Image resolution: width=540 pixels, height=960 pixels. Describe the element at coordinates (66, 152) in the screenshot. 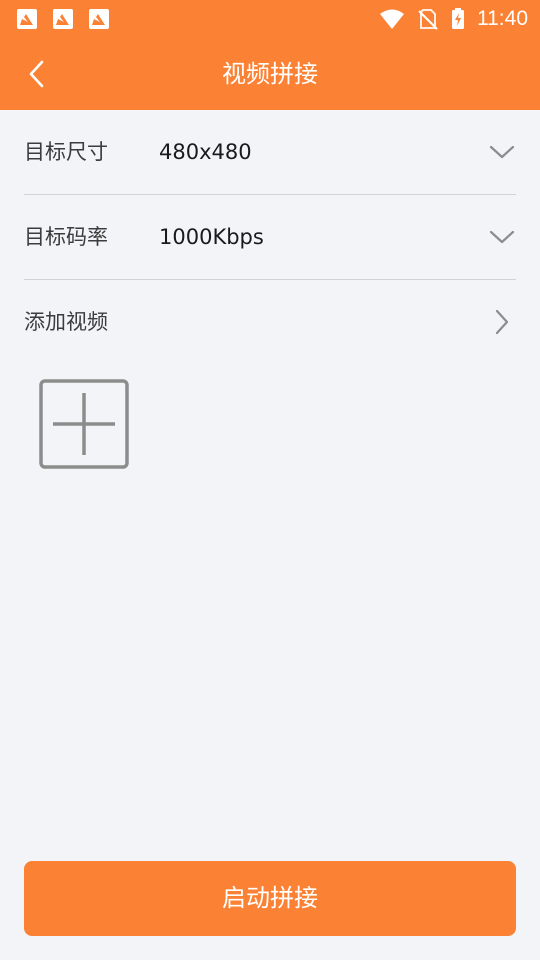

I see `target-size-label: 目标尺寸` at that location.